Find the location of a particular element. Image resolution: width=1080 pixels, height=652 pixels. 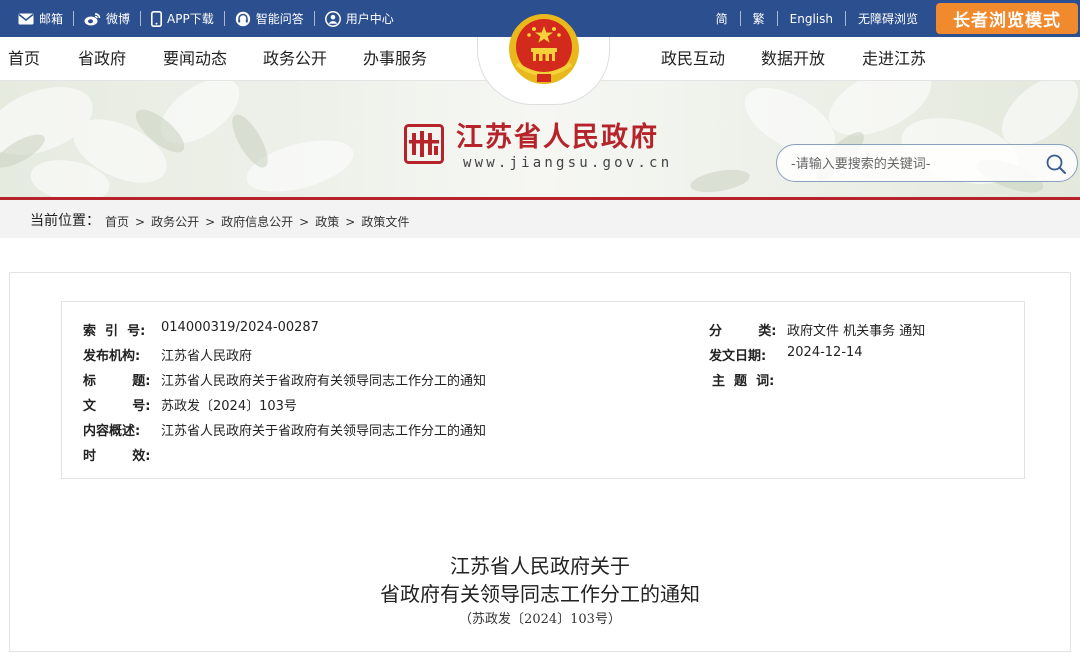

meta-publisher-value: 江苏省人民政府 is located at coordinates (207, 356).